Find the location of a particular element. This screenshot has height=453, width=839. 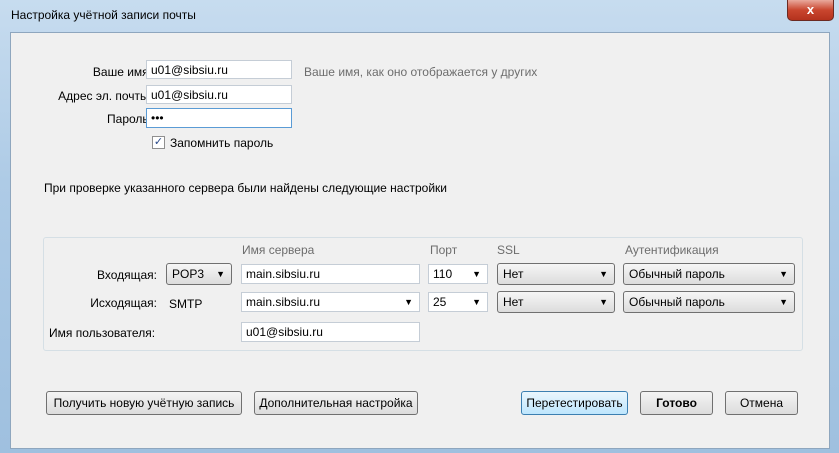

username-input: u01@sibsiu.ru is located at coordinates (330, 332).